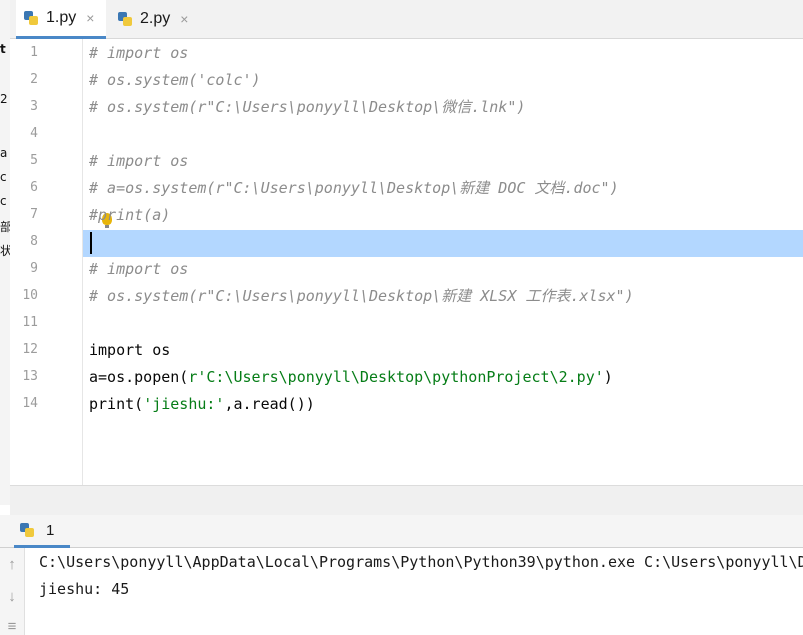 The height and width of the screenshot is (635, 803). I want to click on run-tab-1: 1, so click(42, 531).